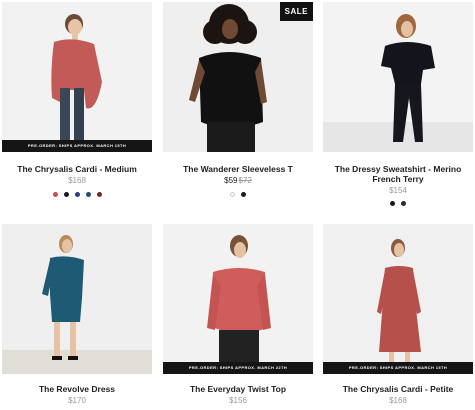 Image resolution: width=475 pixels, height=410 pixels. Describe the element at coordinates (398, 179) in the screenshot. I see `product-title-line: French Terry` at that location.